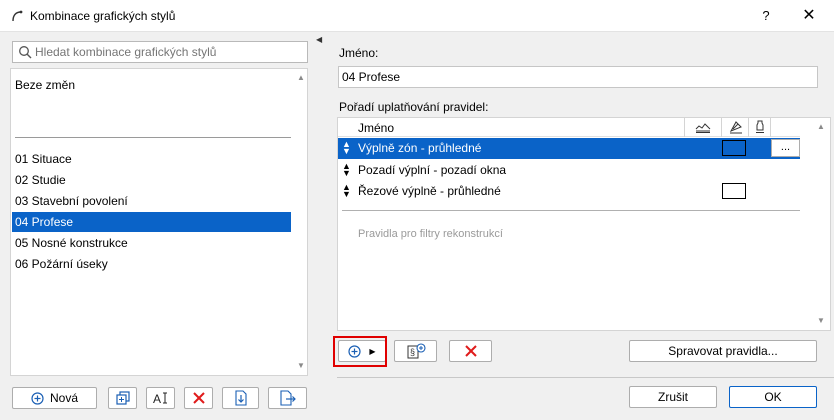 This screenshot has height=420, width=834. Describe the element at coordinates (360, 351) in the screenshot. I see `highlight-box` at that location.